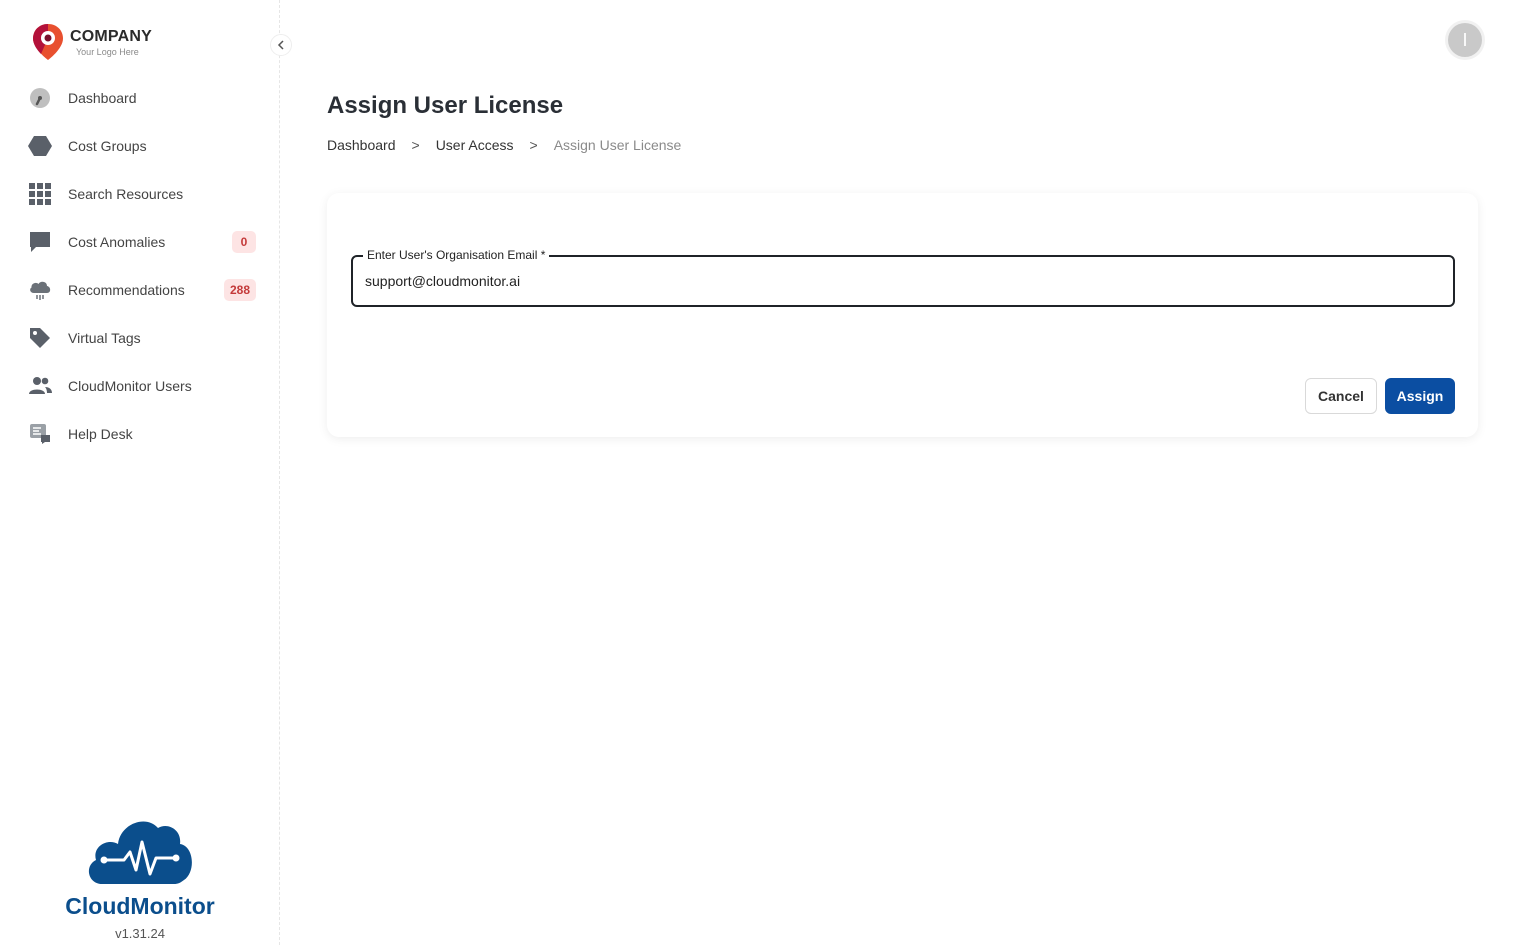 The width and height of the screenshot is (1525, 945). What do you see at coordinates (40, 242) in the screenshot?
I see `chat-icon` at bounding box center [40, 242].